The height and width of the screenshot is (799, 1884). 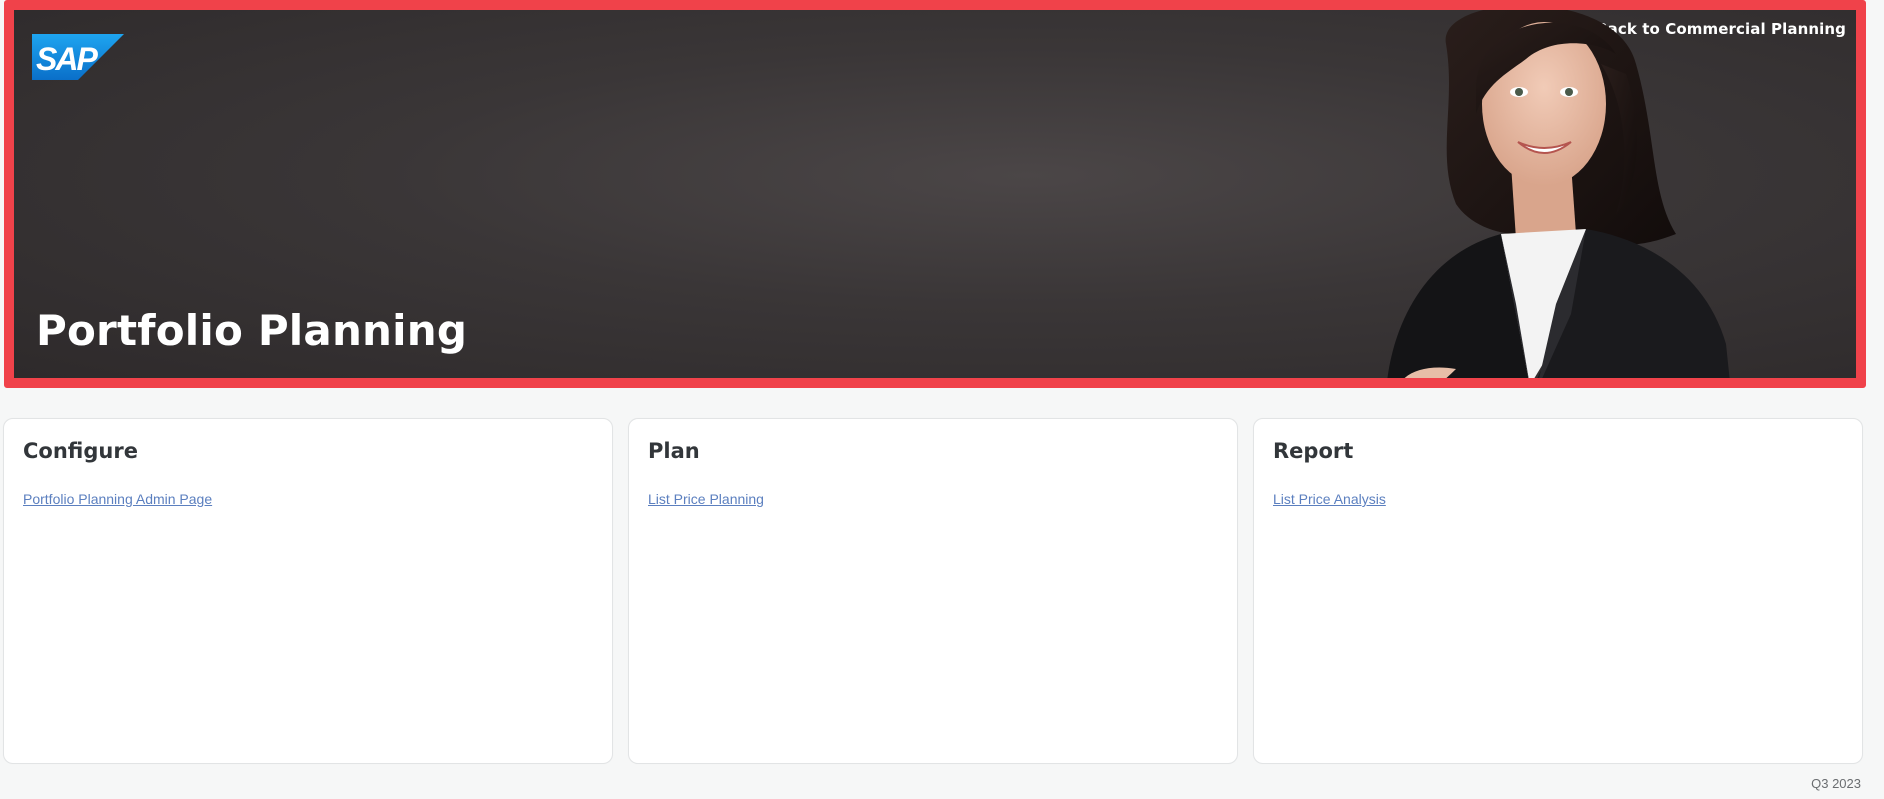 What do you see at coordinates (252, 330) in the screenshot?
I see `page-title: Portfolio Planning` at bounding box center [252, 330].